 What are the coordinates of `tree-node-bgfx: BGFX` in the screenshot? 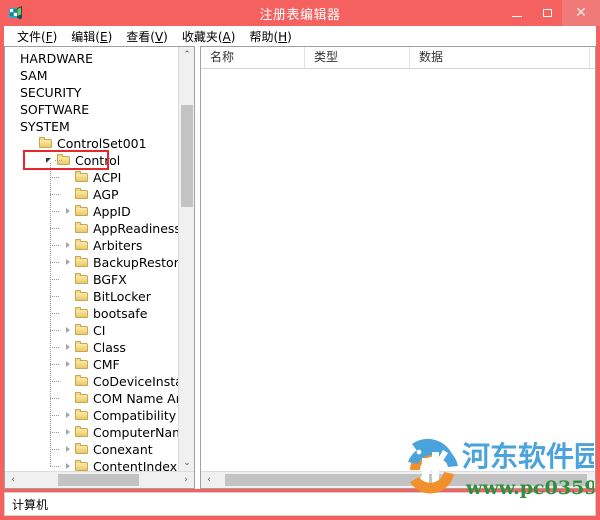 It's located at (91, 279).